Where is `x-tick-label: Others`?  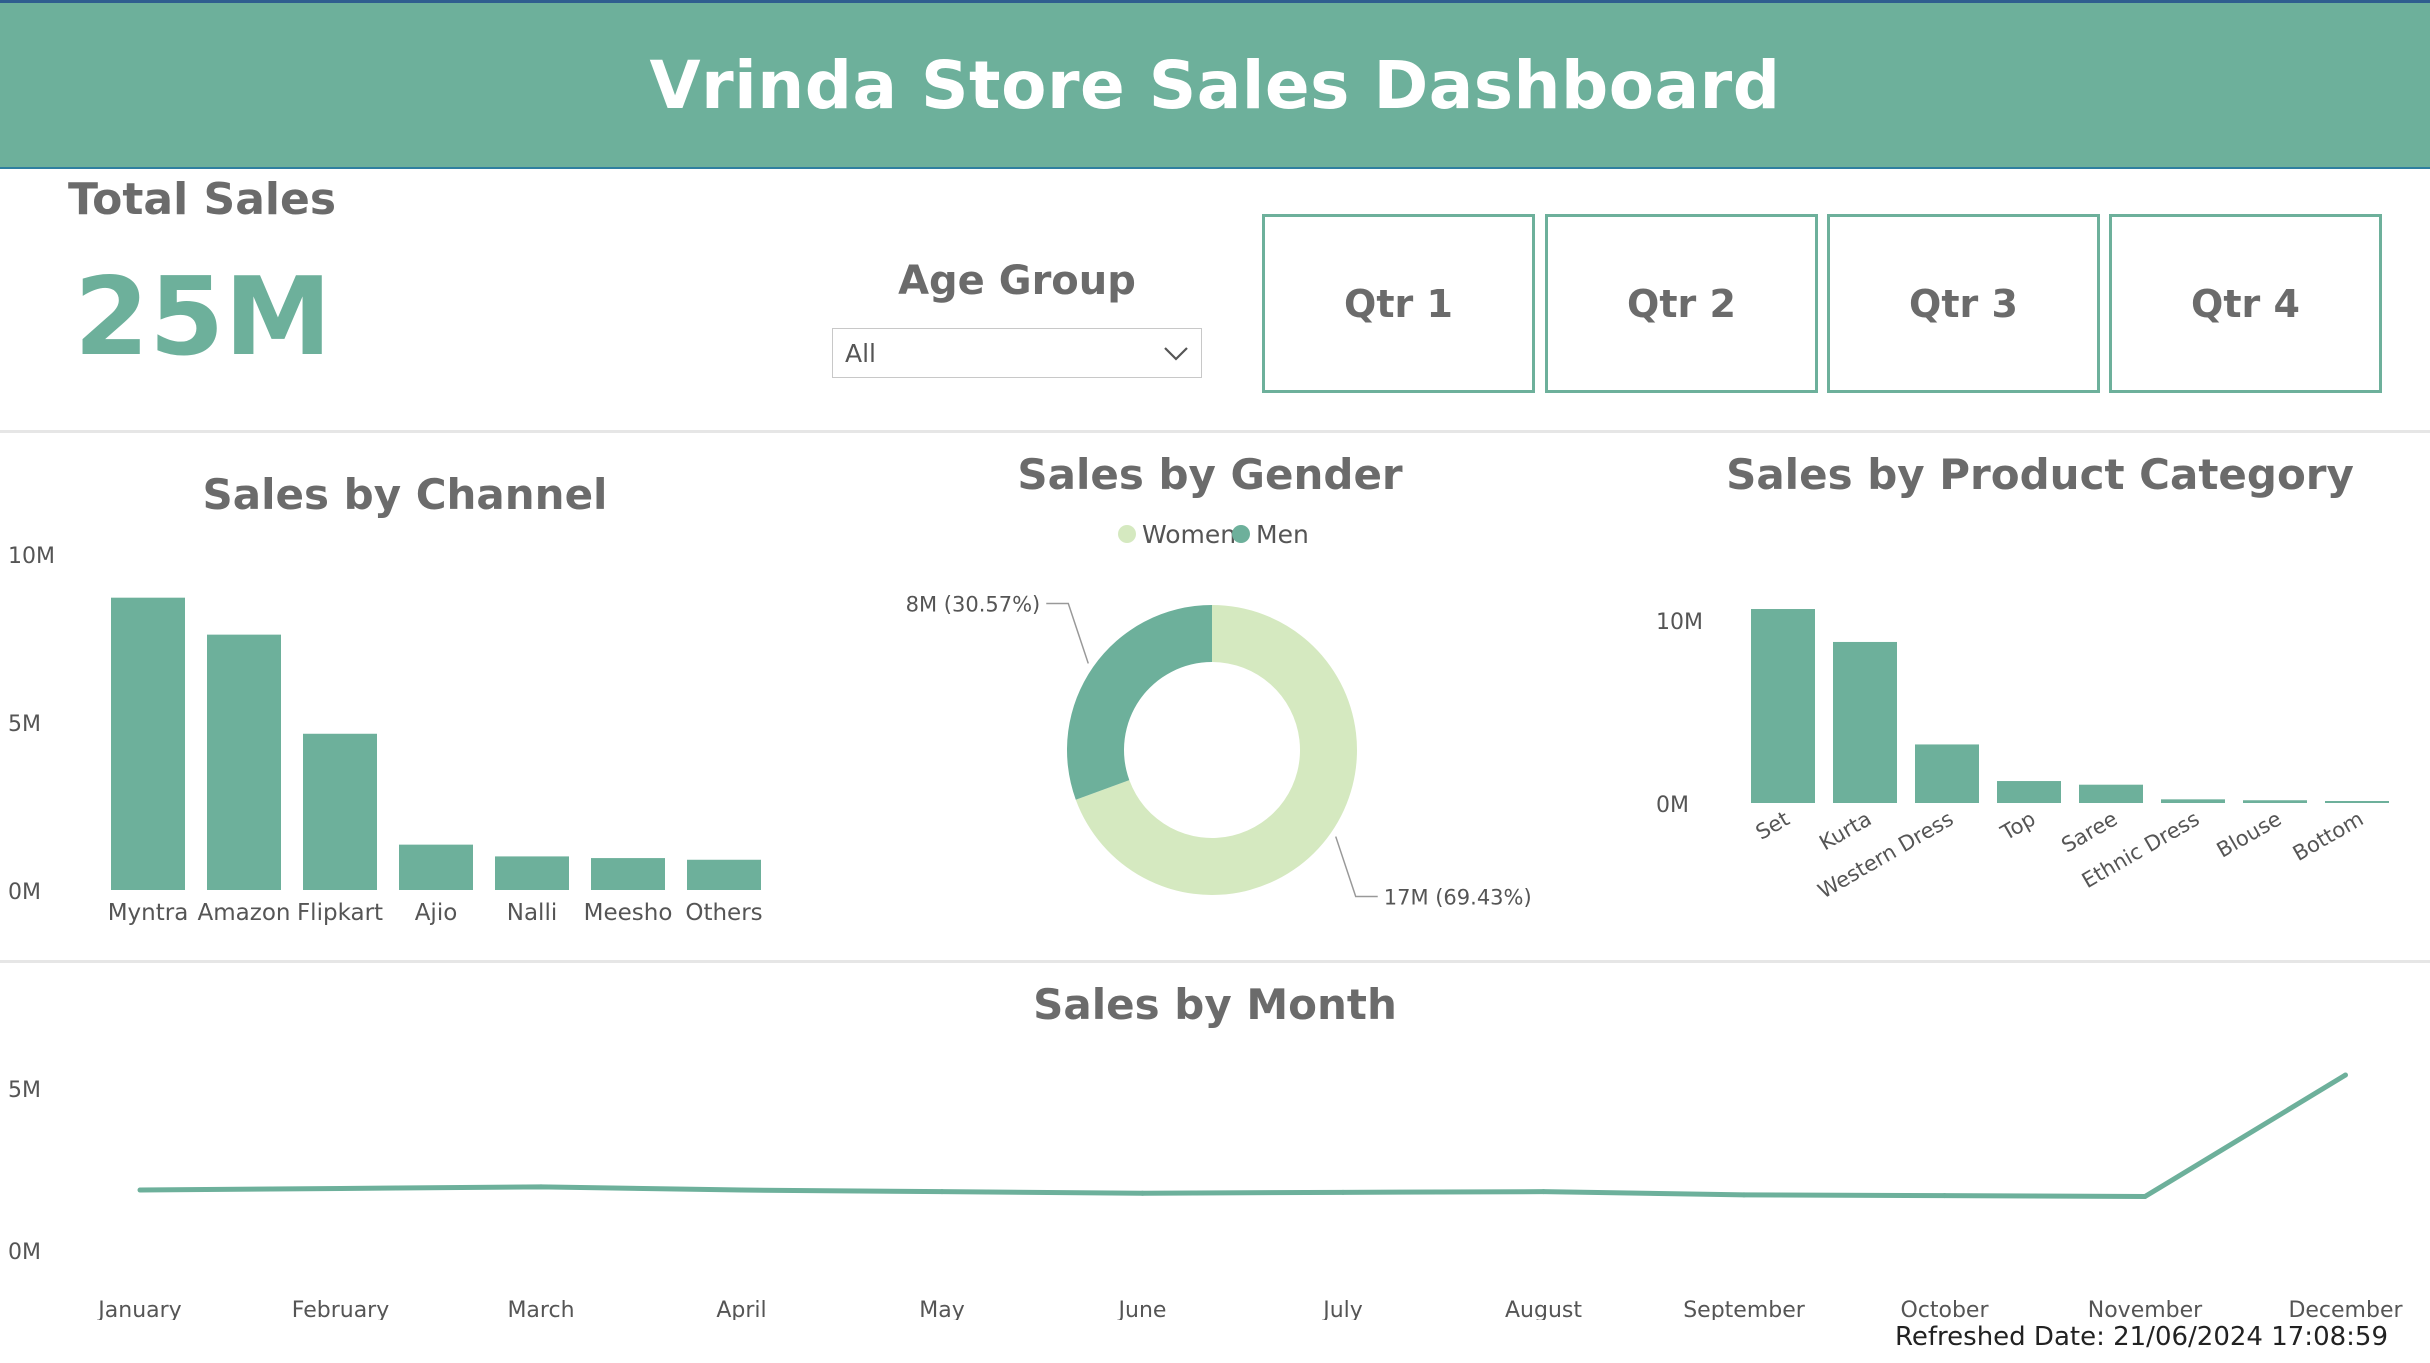 x-tick-label: Others is located at coordinates (723, 913).